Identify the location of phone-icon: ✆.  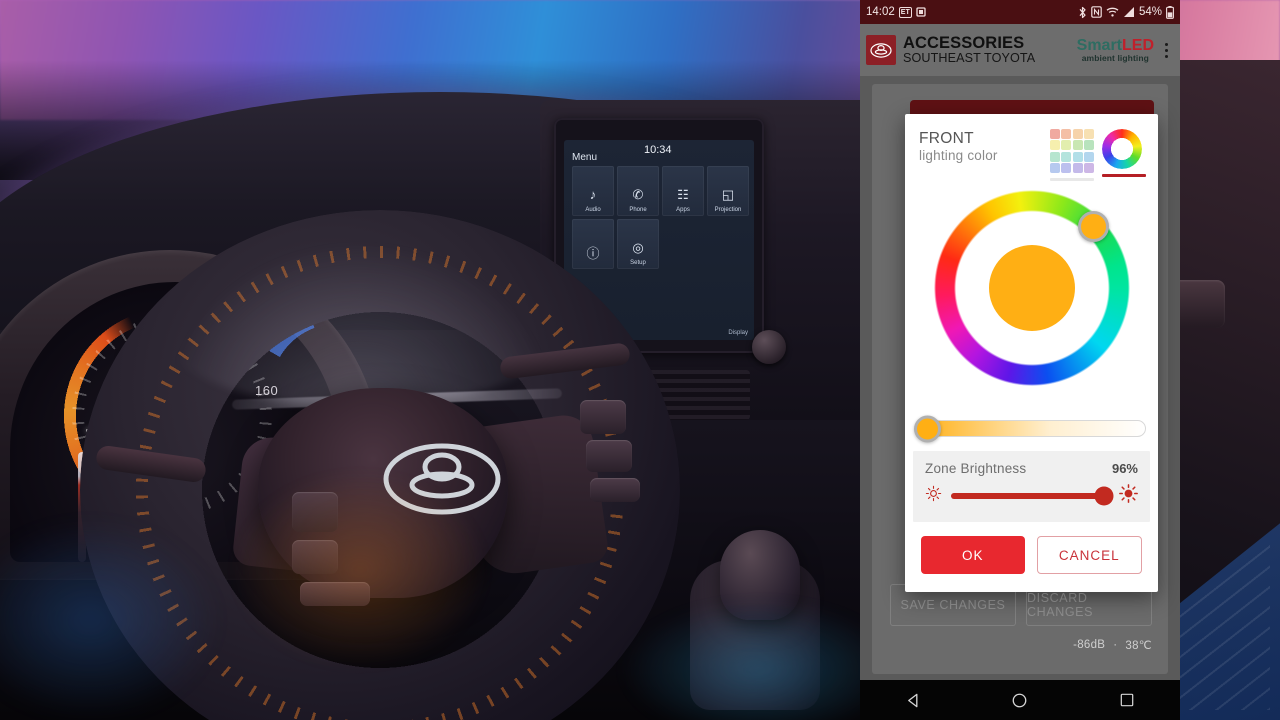
(638, 194).